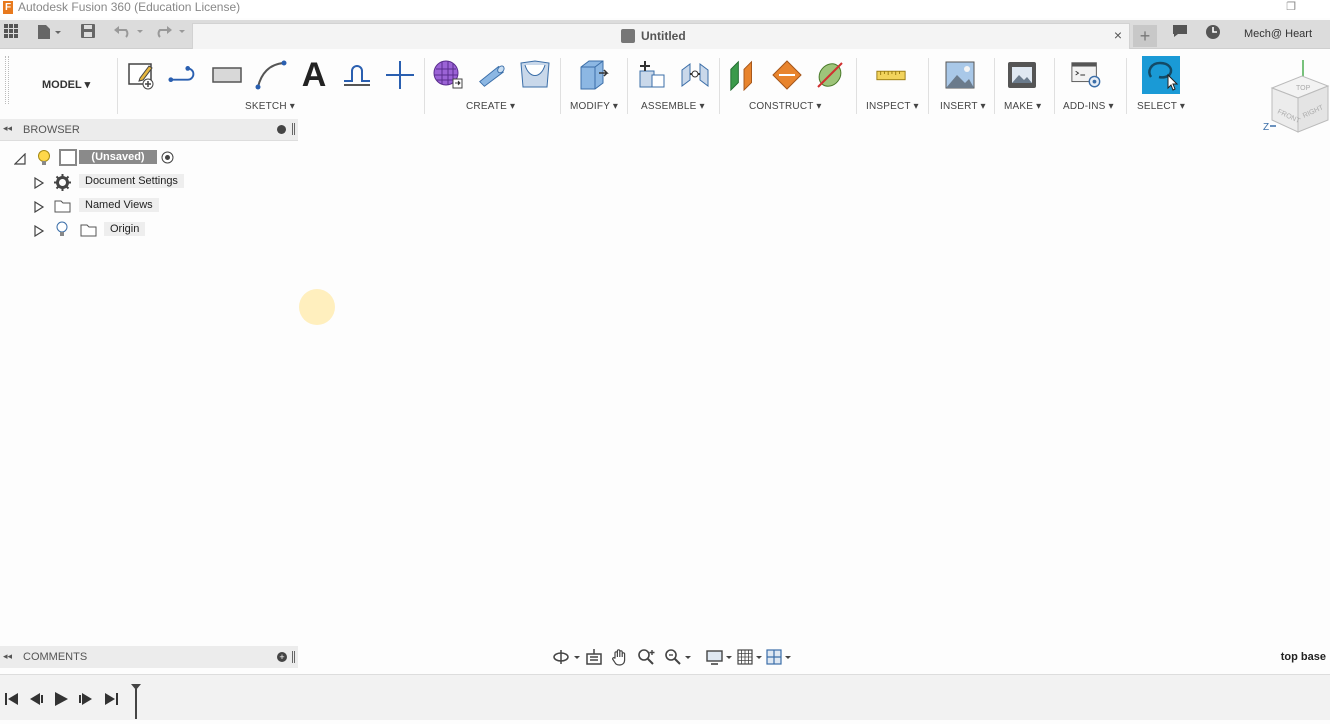  What do you see at coordinates (663, 36) in the screenshot?
I see `document-tab-title: Untitled` at bounding box center [663, 36].